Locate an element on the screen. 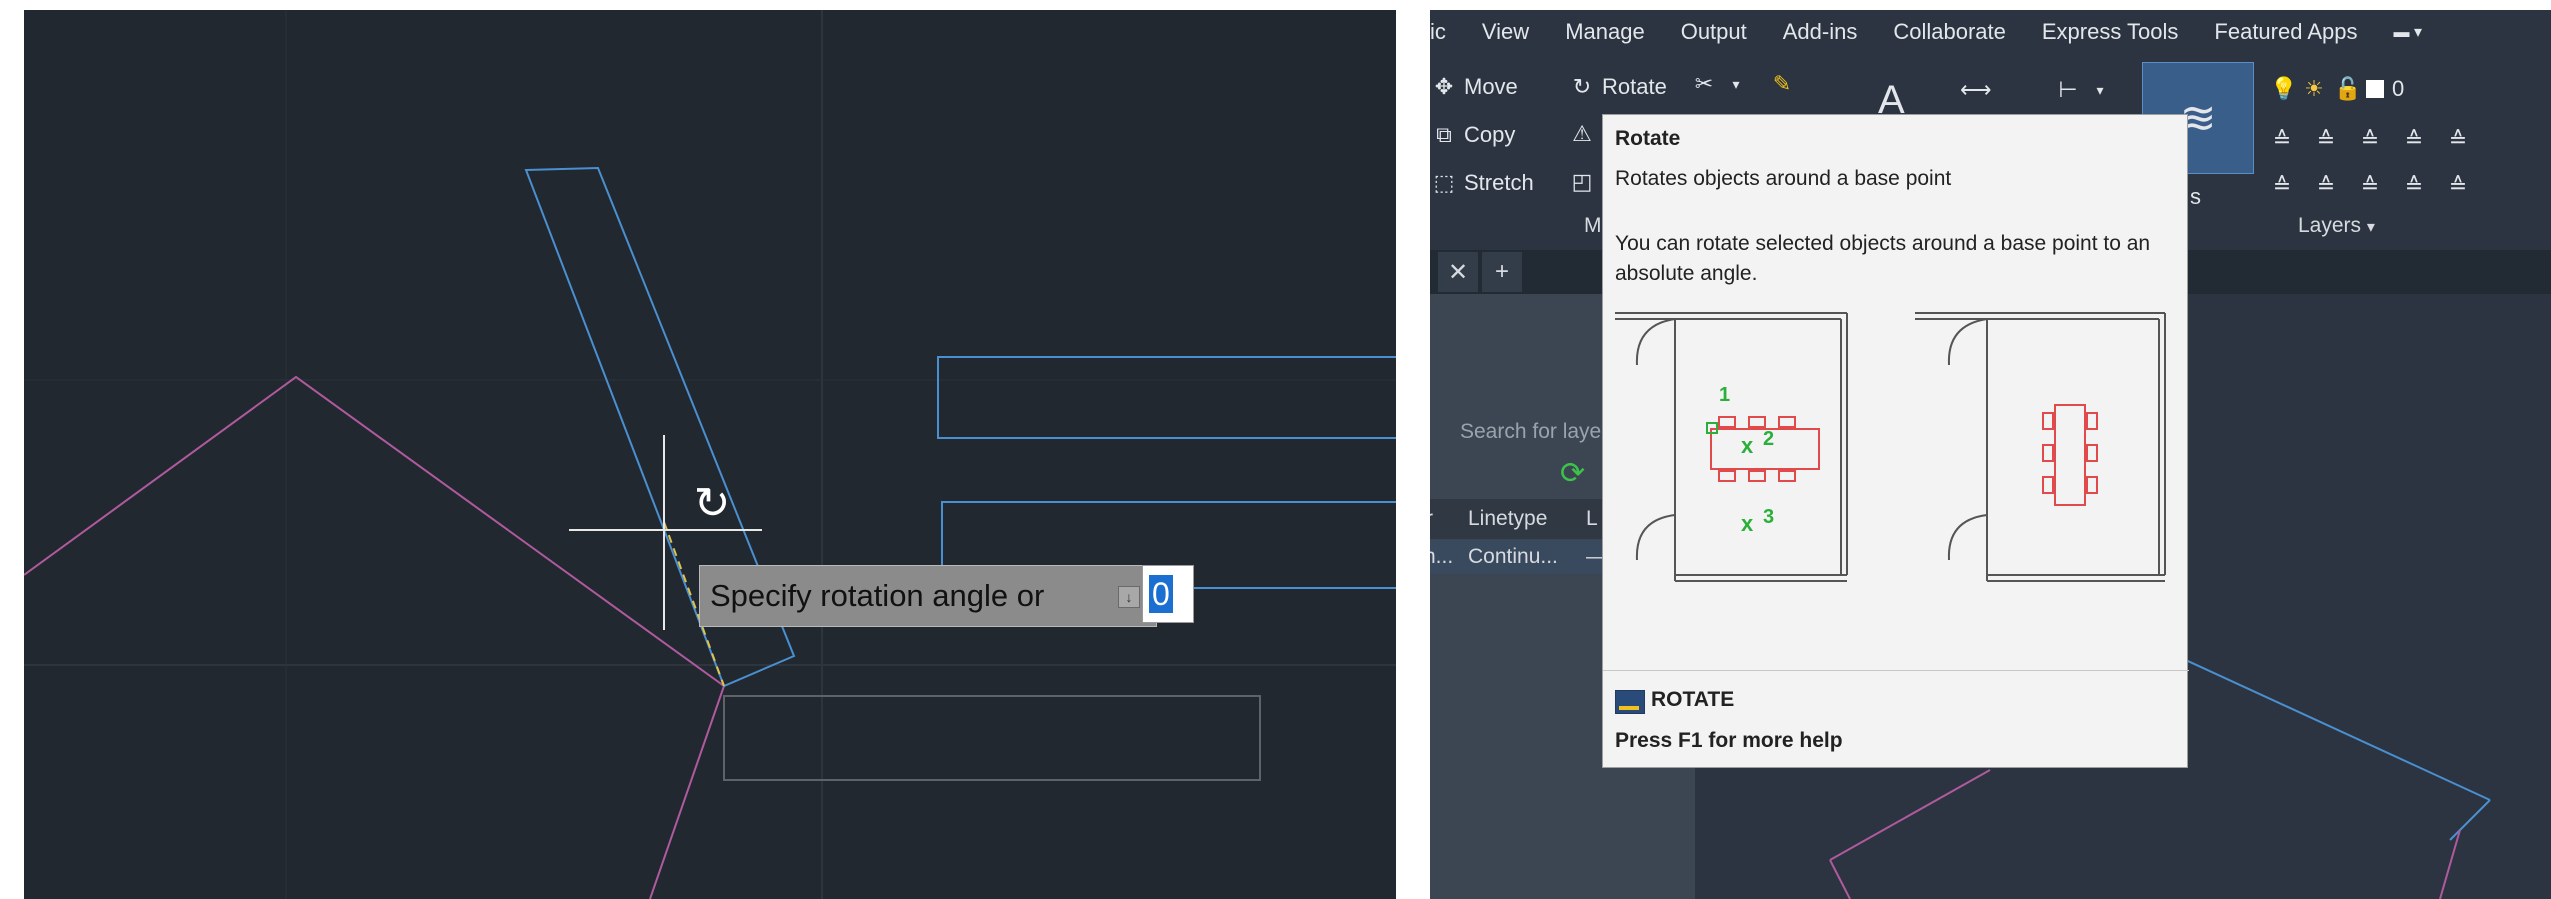  mirror-button: ⚠ is located at coordinates (1582, 134).